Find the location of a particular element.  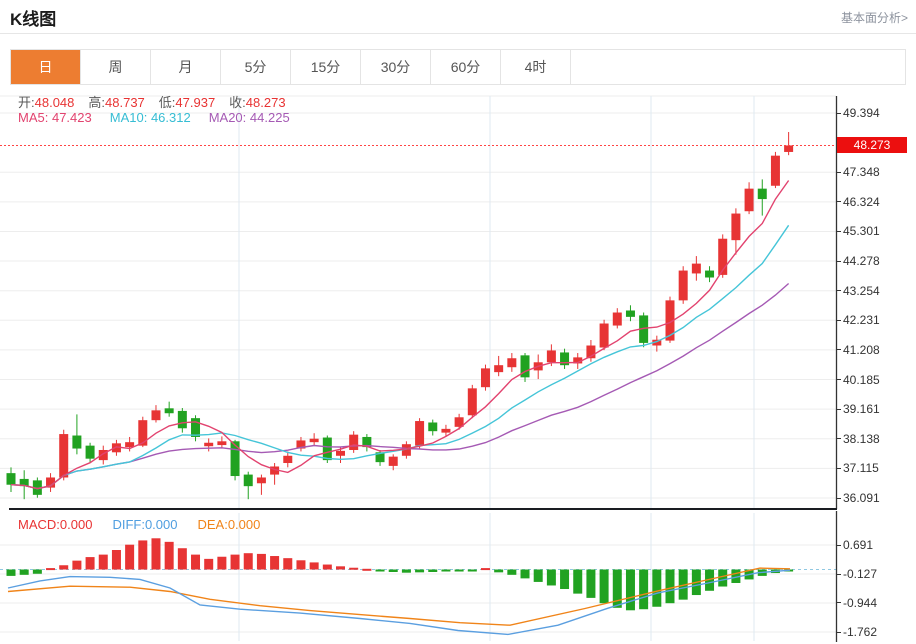

tab-4hour: 4时 is located at coordinates (536, 67).